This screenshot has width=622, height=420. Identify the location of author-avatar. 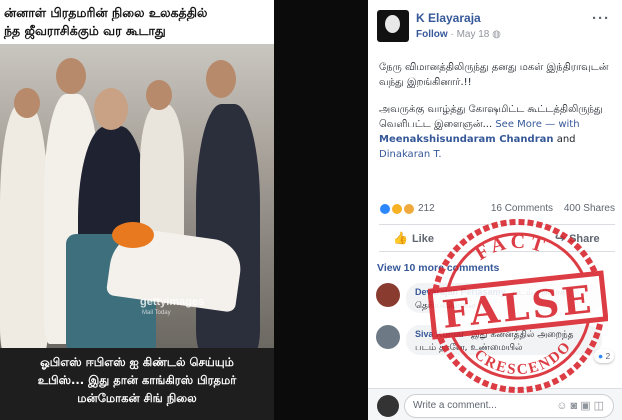
(393, 26).